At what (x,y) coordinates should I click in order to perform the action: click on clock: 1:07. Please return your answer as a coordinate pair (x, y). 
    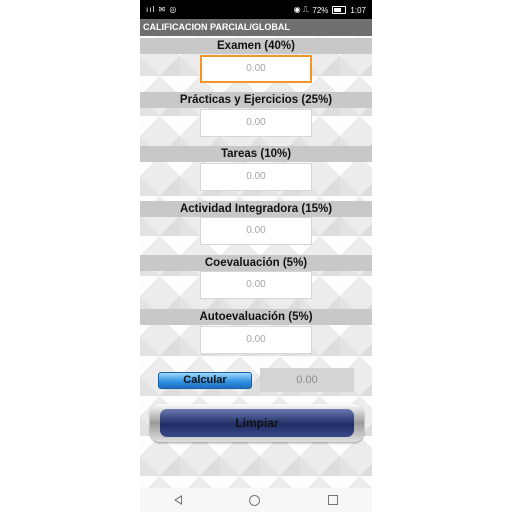
    Looking at the image, I should click on (358, 10).